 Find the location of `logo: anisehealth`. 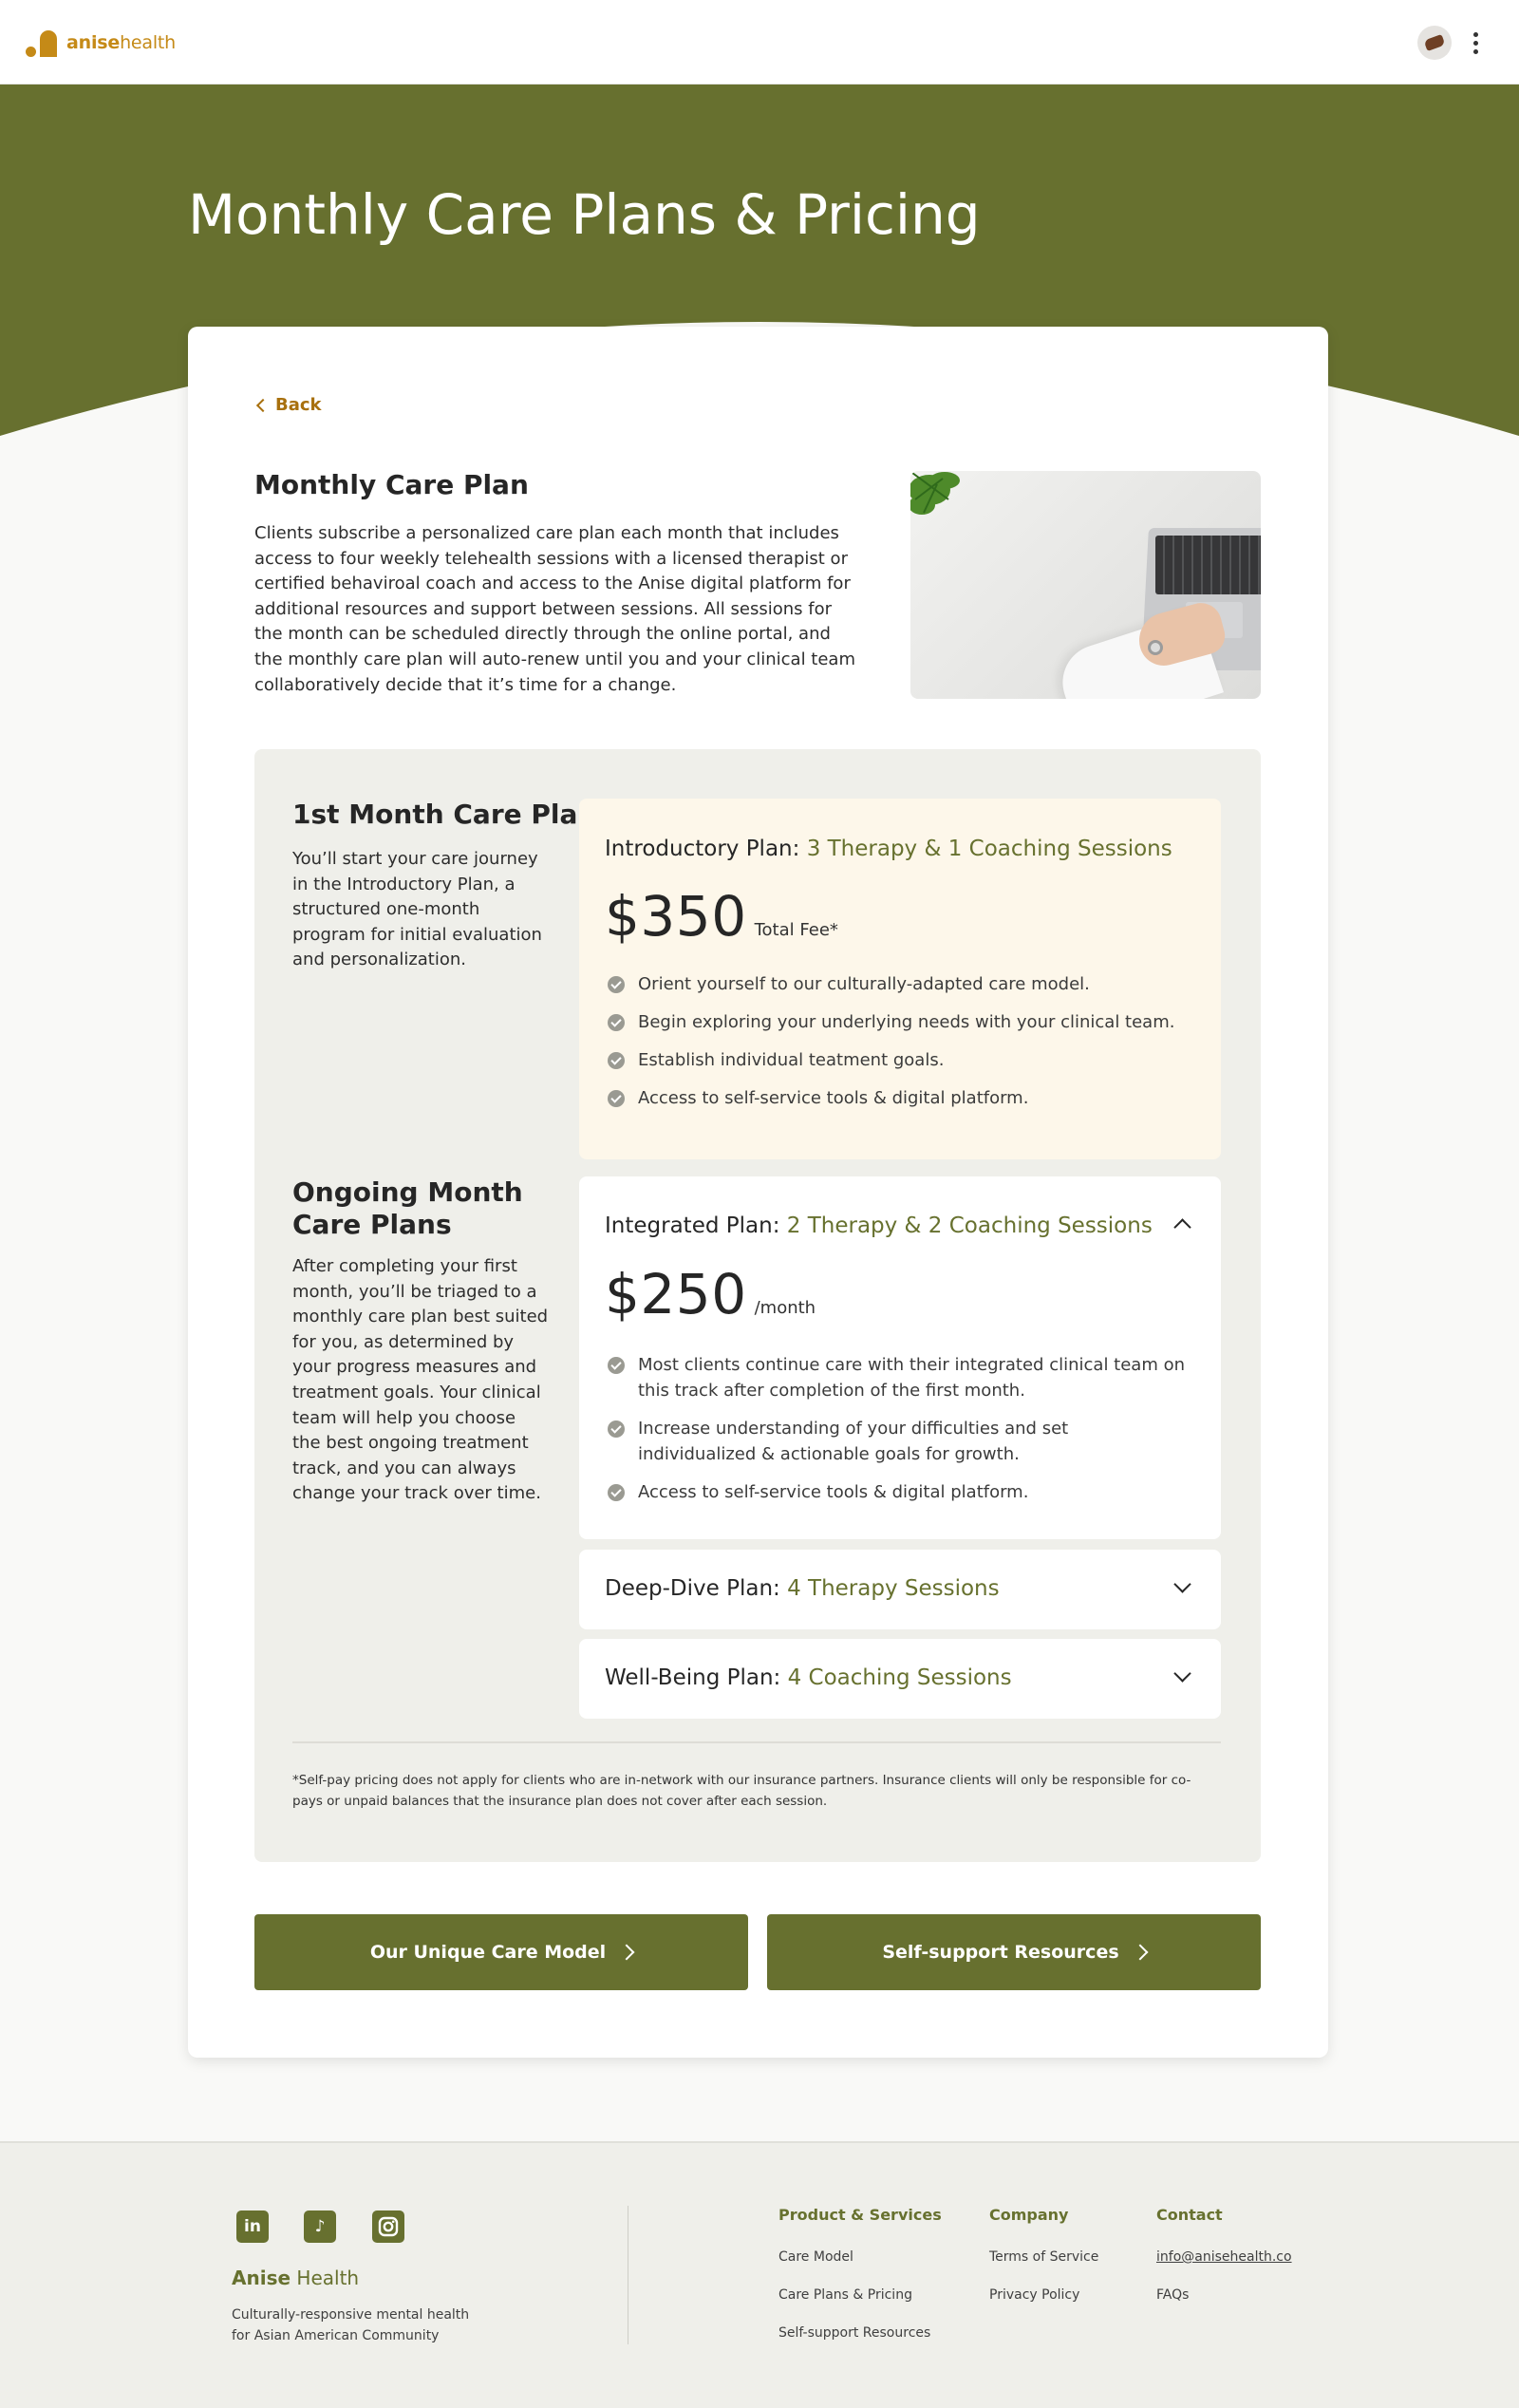

logo: anisehealth is located at coordinates (101, 43).